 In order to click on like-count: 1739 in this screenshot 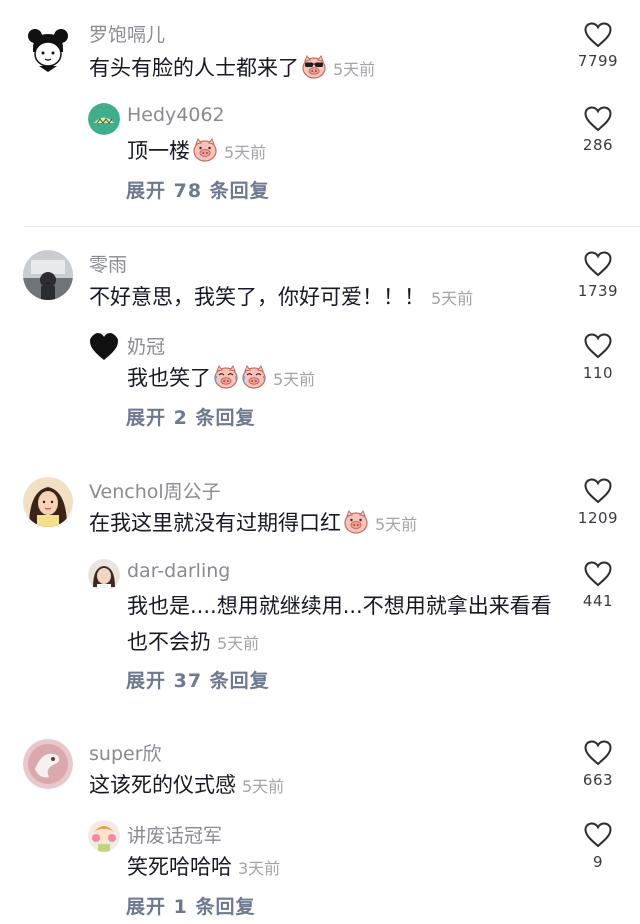, I will do `click(598, 291)`.